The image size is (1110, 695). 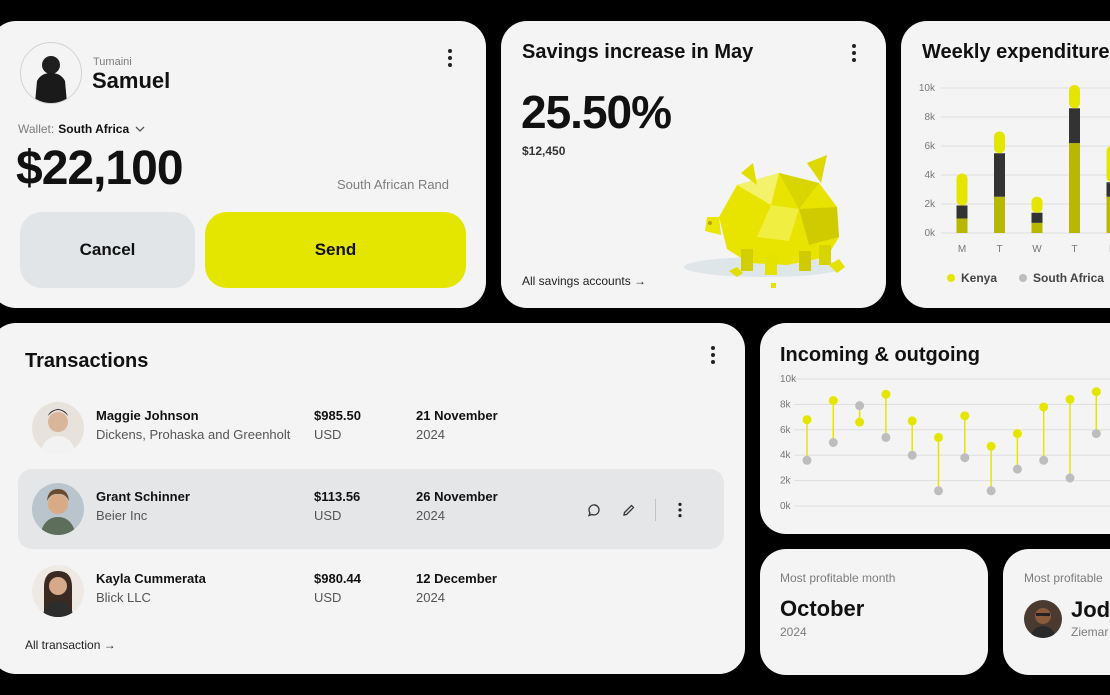 What do you see at coordinates (51, 73) in the screenshot?
I see `avatar` at bounding box center [51, 73].